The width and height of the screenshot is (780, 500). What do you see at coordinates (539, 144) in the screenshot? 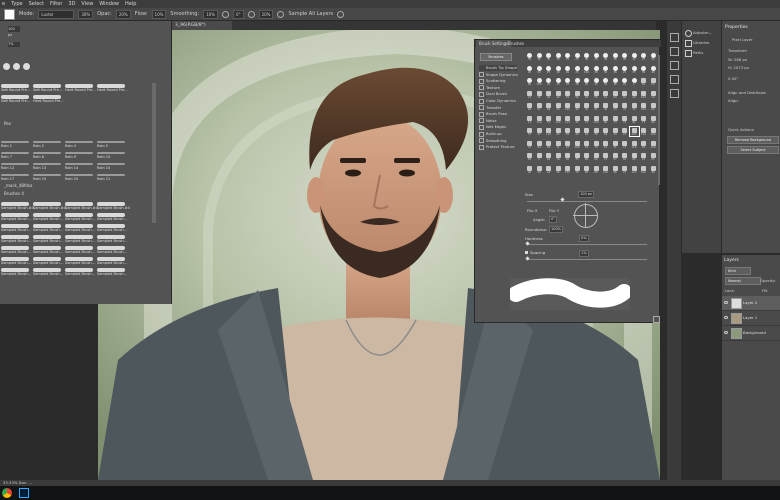
I see `brush-tip: 64` at bounding box center [539, 144].